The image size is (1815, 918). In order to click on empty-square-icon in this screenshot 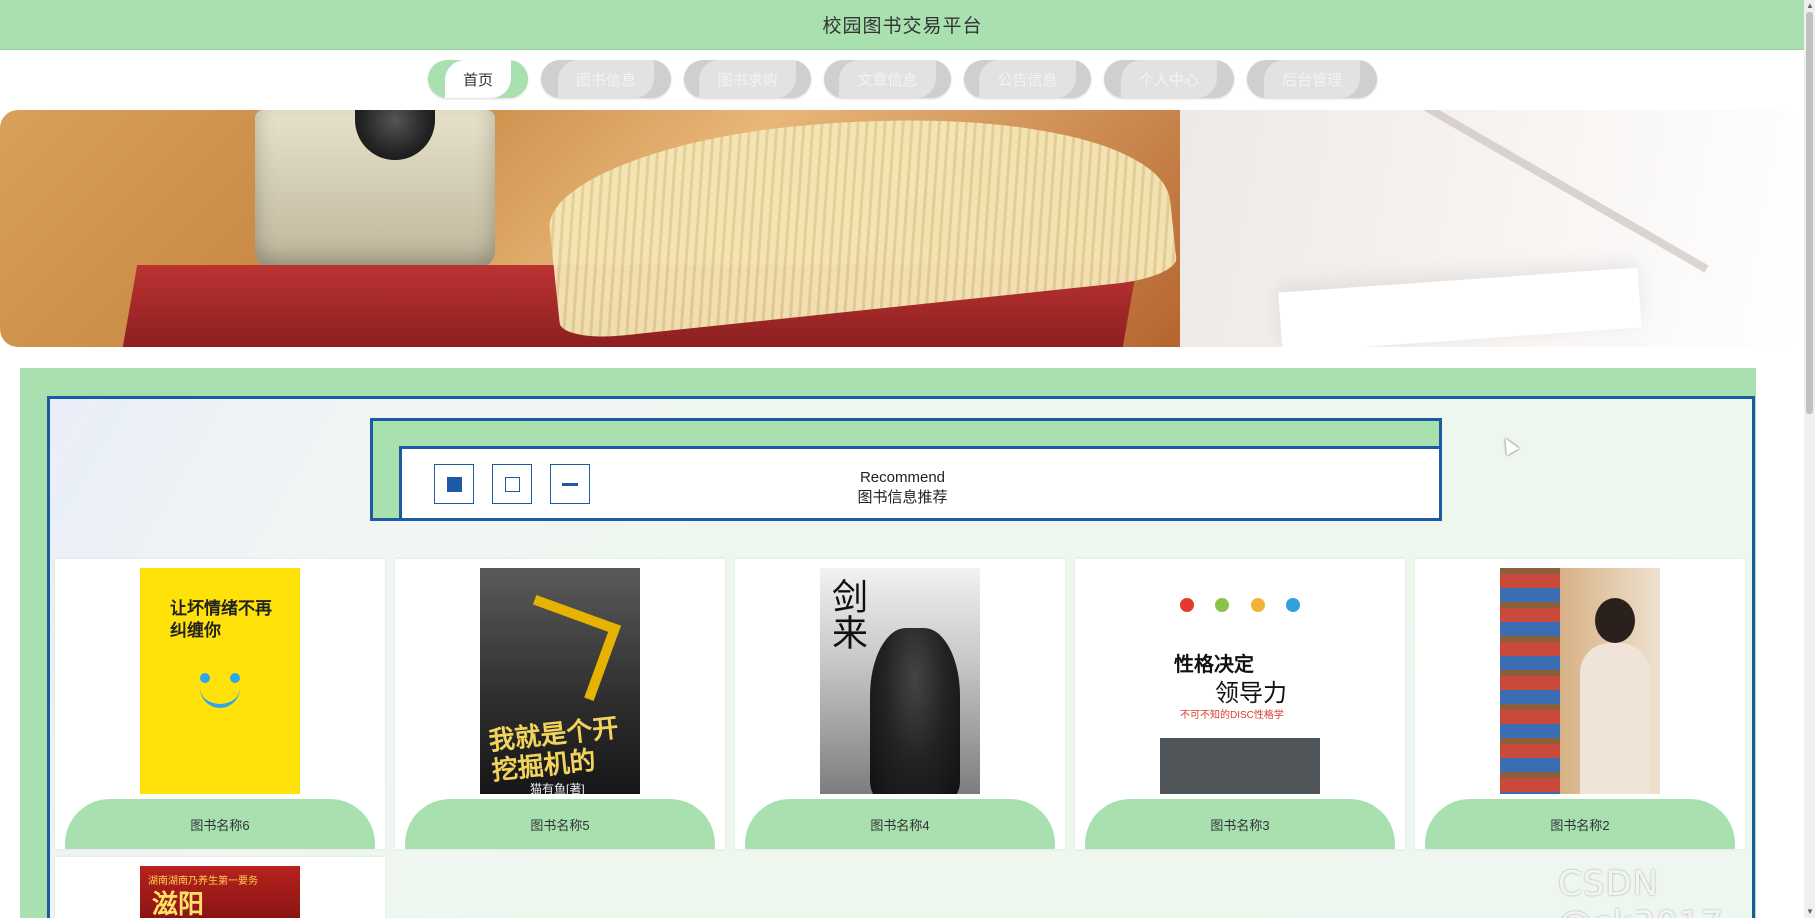, I will do `click(512, 484)`.